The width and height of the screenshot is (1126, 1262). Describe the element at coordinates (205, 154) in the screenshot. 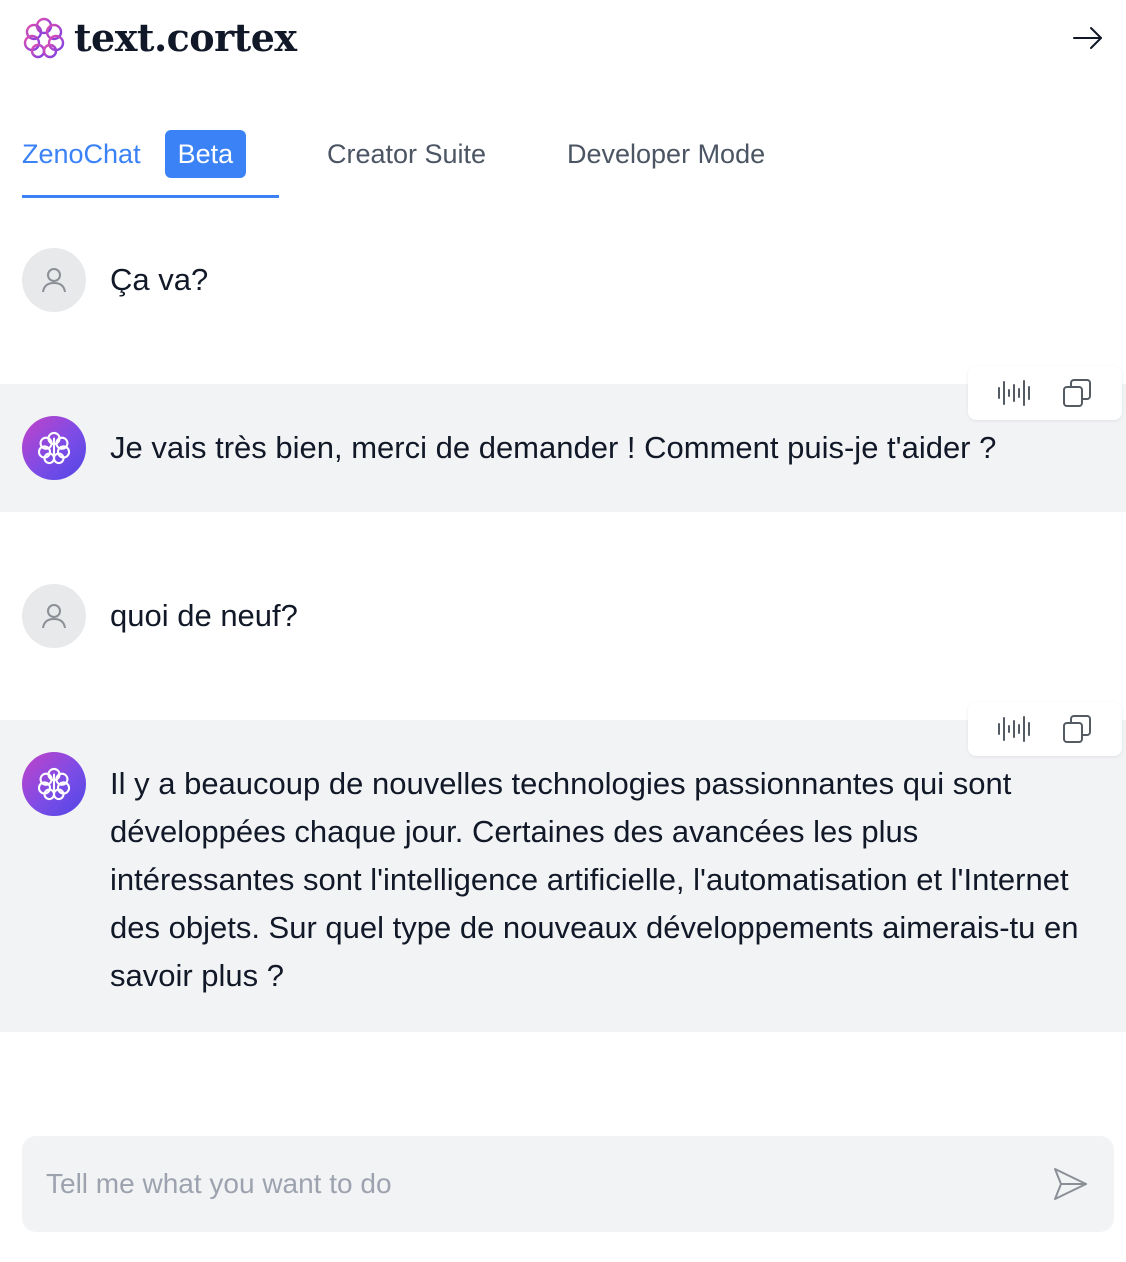

I see `beta-badge: Beta` at that location.